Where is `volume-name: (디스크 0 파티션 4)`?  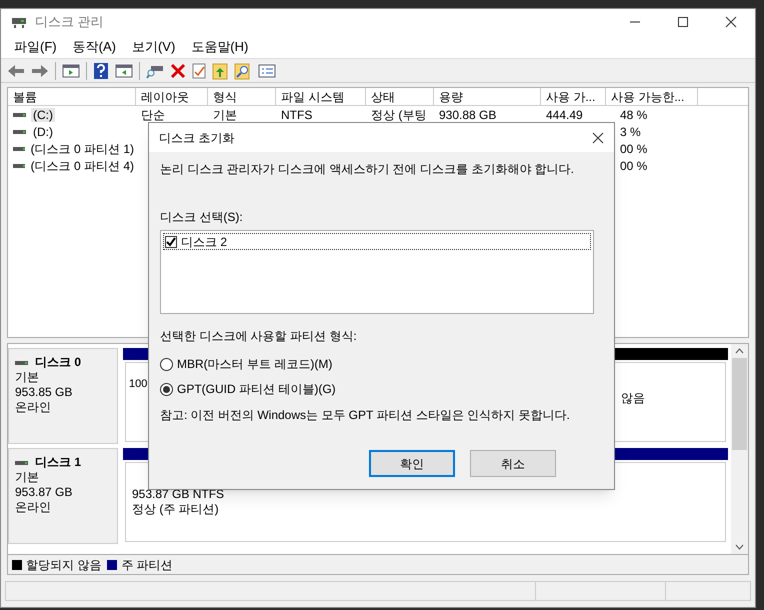 volume-name: (디스크 0 파티션 4) is located at coordinates (82, 165).